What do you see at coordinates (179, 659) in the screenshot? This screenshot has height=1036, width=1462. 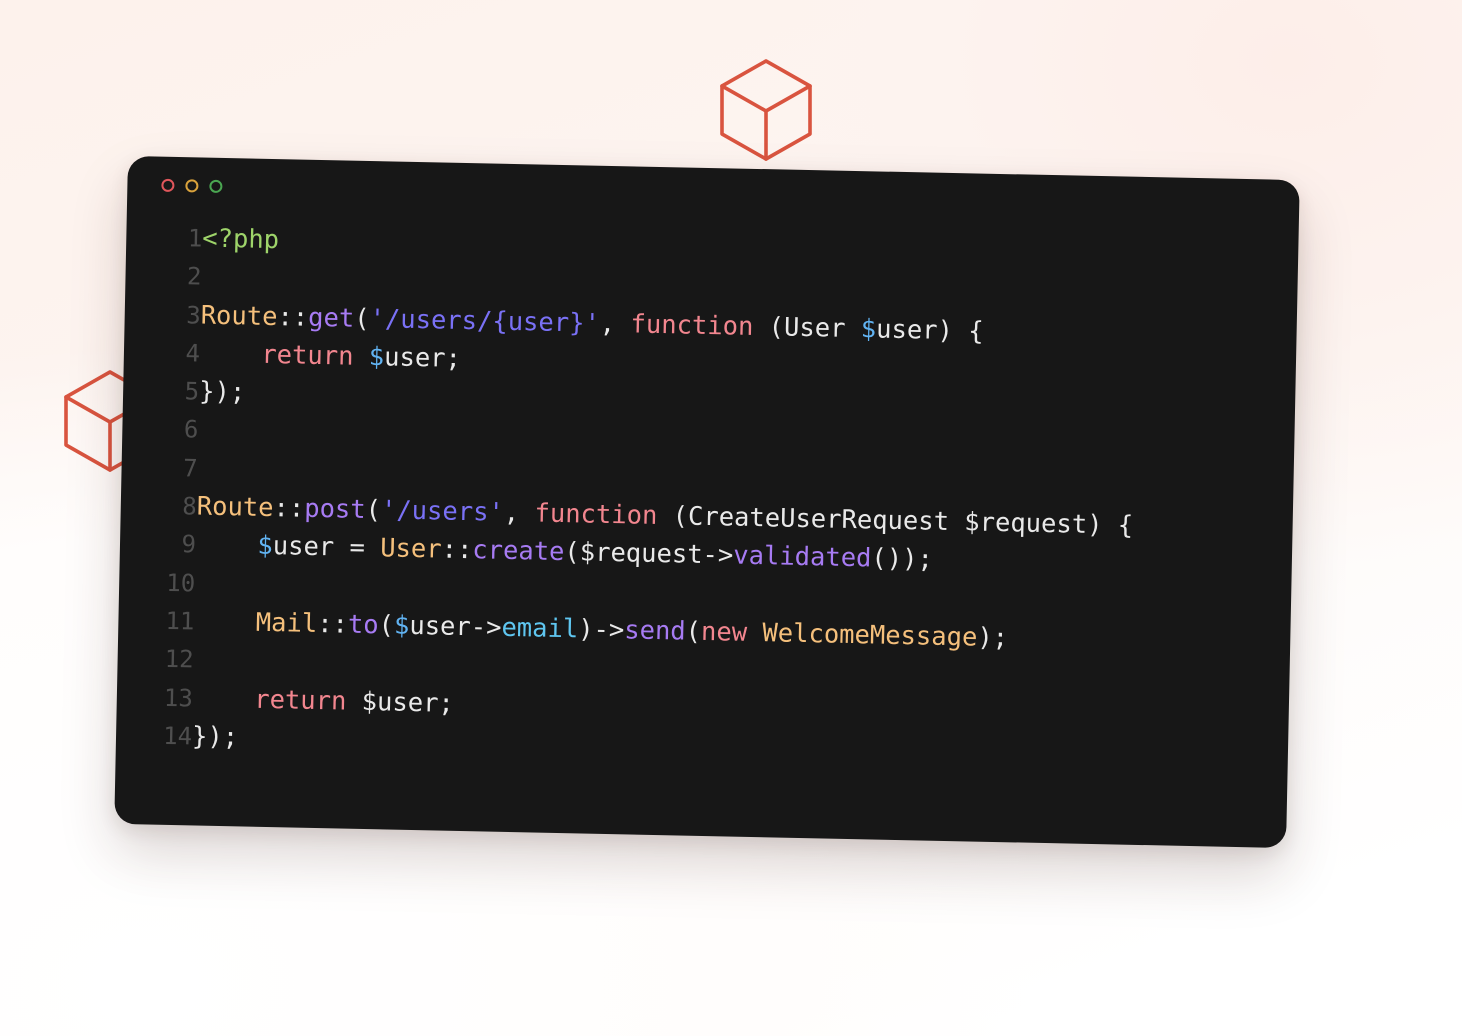 I see `line-number: 12` at bounding box center [179, 659].